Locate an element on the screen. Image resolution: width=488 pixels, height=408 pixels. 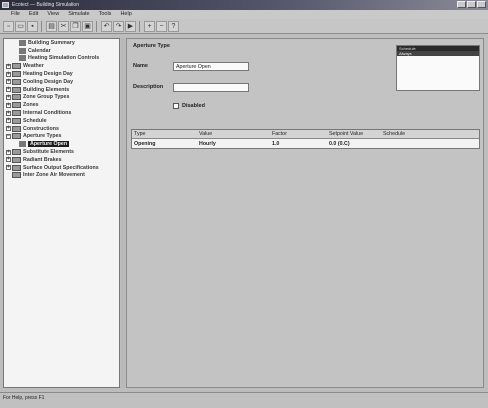
menu-simulate: Simulate is located at coordinates (78, 15).